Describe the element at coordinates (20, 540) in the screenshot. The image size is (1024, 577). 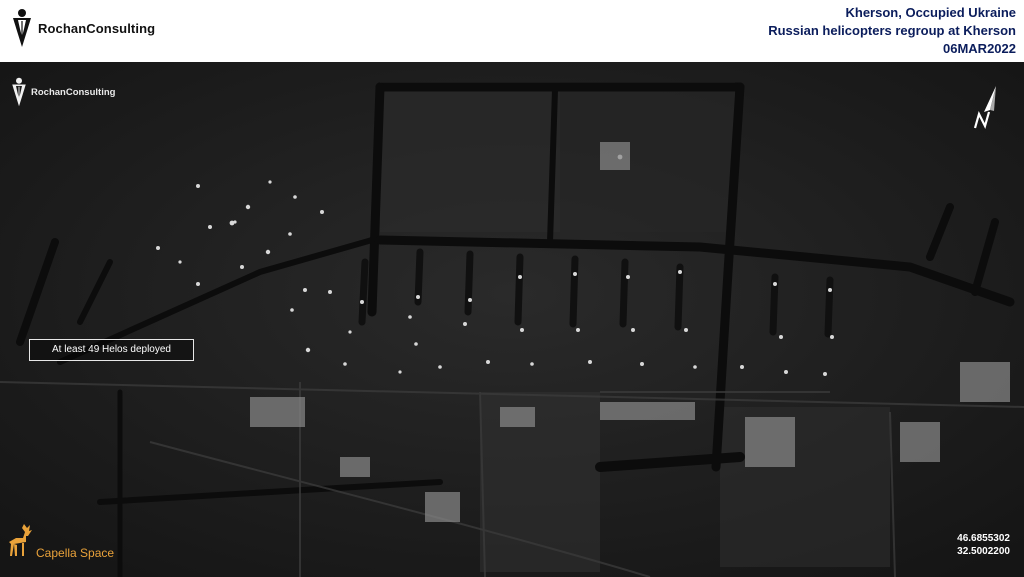
I see `capella-elk-icon` at that location.